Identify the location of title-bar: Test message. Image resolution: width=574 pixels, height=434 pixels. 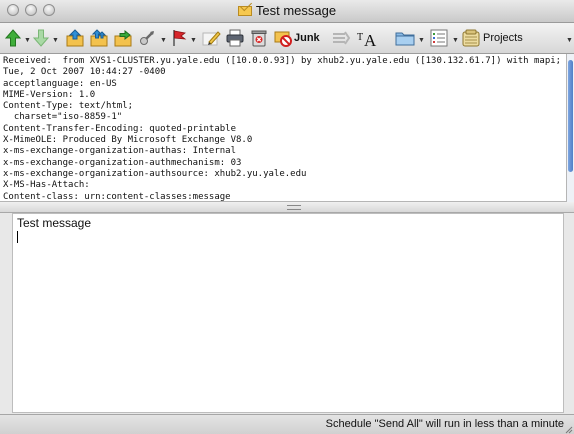
(287, 11).